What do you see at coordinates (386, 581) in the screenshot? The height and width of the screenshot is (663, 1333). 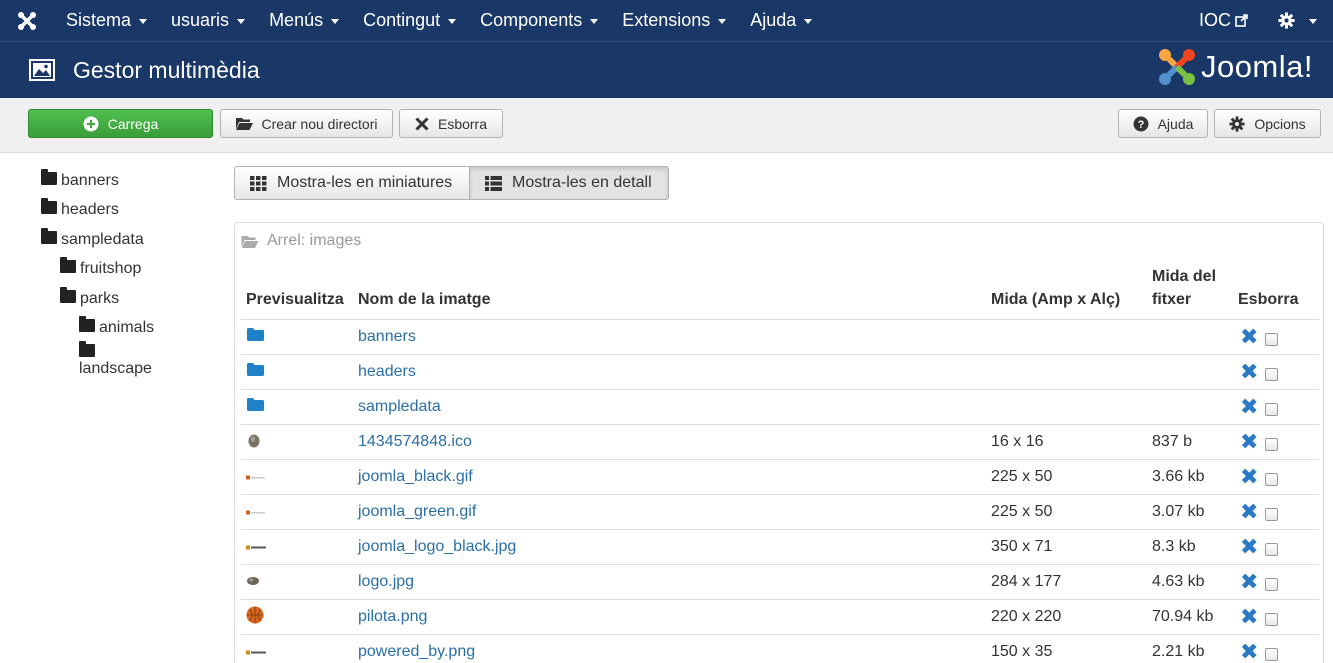 I see `file-name-link: logo.jpg` at bounding box center [386, 581].